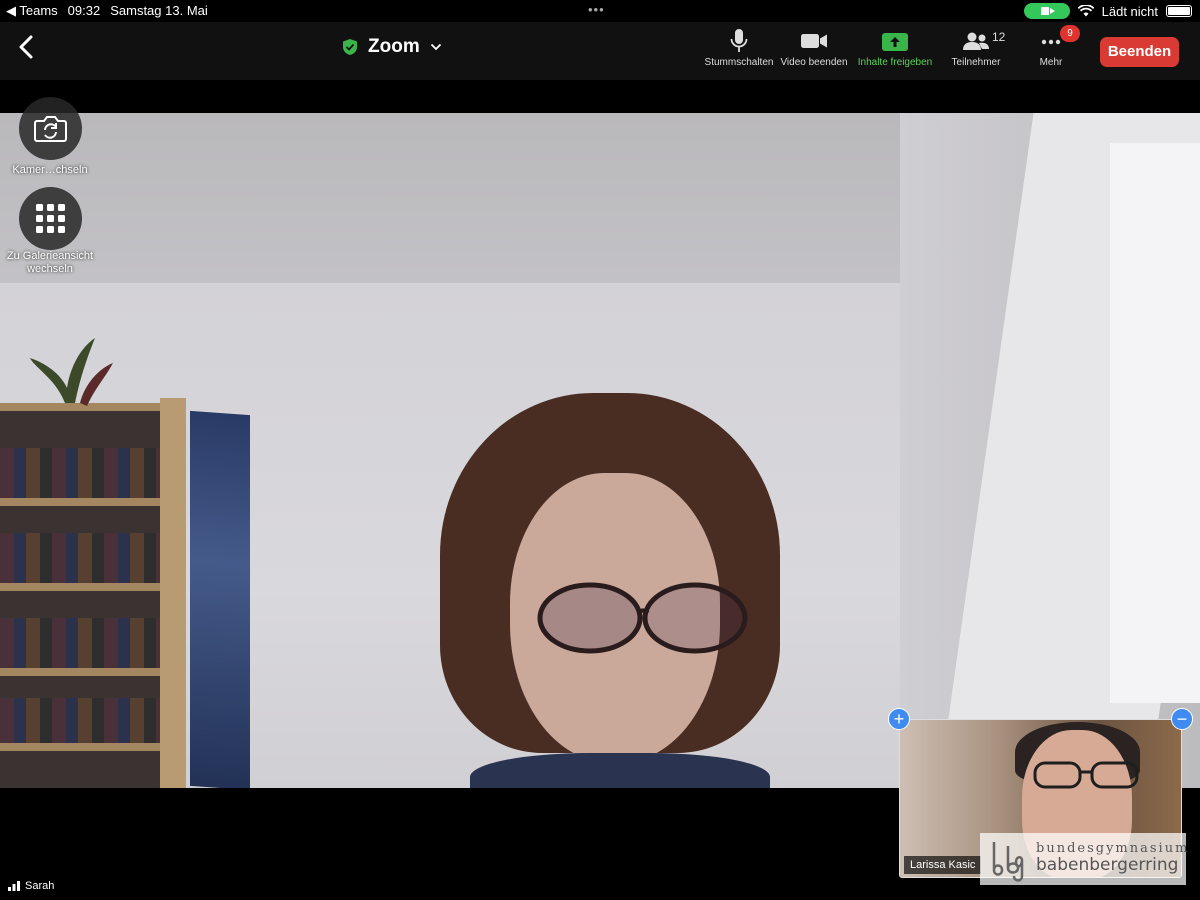 This screenshot has height=900, width=1200. What do you see at coordinates (350, 47) in the screenshot?
I see `shield-check-icon` at bounding box center [350, 47].